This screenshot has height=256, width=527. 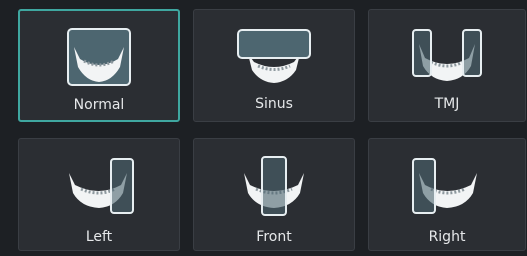 I want to click on normal-fov-icon, so click(x=99, y=59).